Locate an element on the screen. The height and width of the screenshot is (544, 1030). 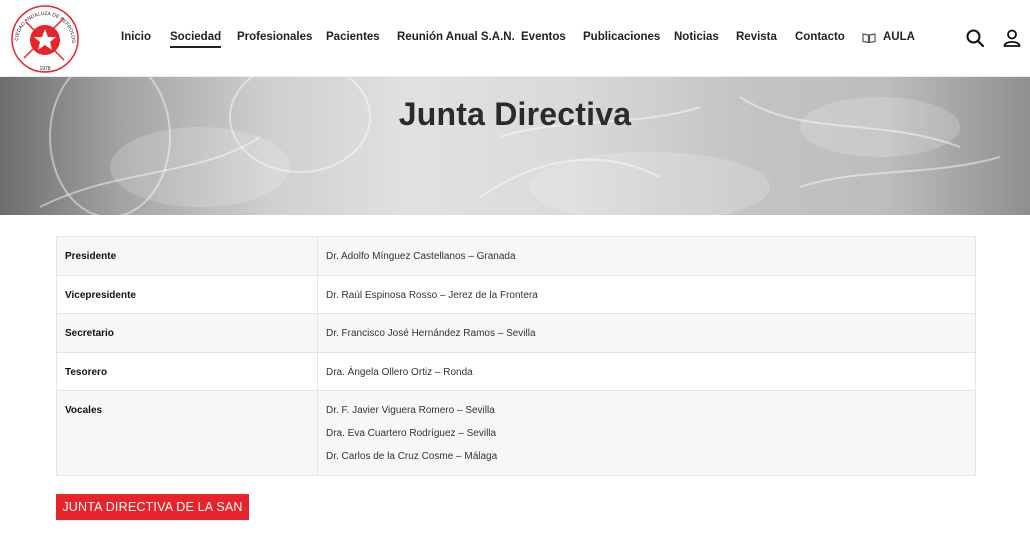
nav-aula: AULA is located at coordinates (899, 37).